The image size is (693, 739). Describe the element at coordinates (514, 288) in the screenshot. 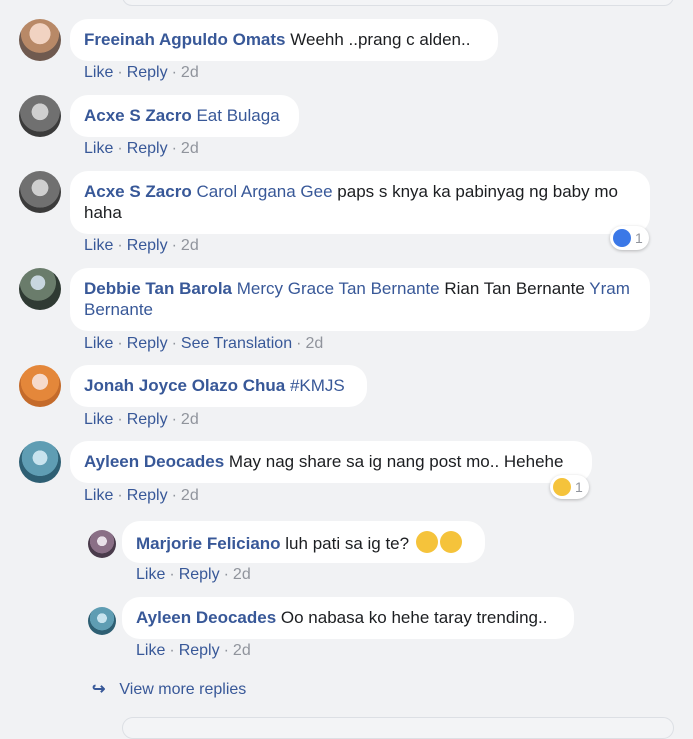

I see `tagged-name: Rian Tan Bernante` at that location.